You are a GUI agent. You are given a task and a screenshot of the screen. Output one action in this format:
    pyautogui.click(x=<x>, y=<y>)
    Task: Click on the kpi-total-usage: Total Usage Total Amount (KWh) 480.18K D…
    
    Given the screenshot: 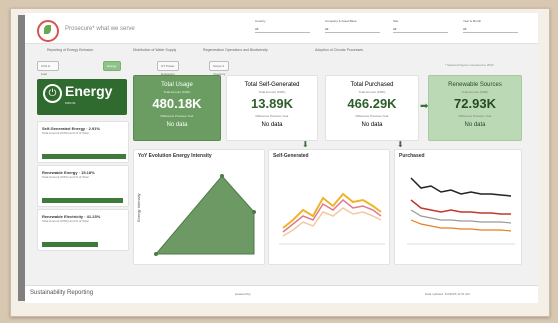 What is the action you would take?
    pyautogui.click(x=177, y=108)
    